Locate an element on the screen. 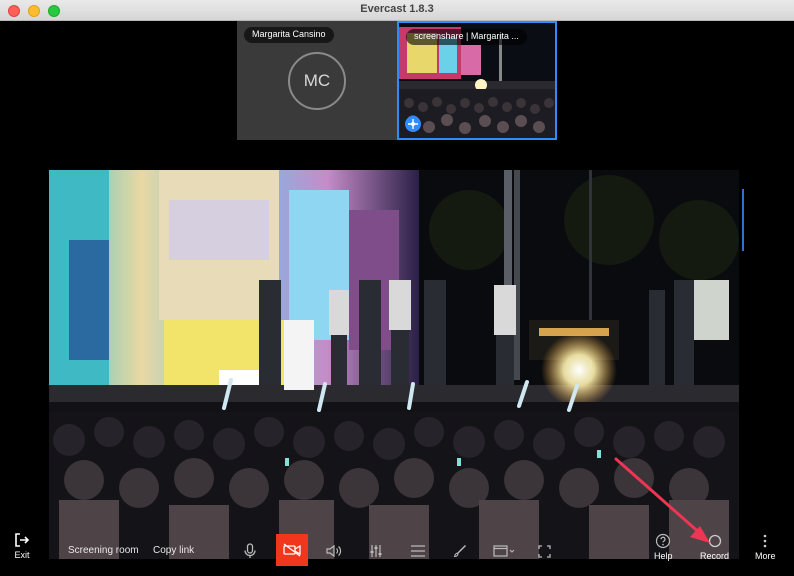 The width and height of the screenshot is (794, 576). camera-toggle-button is located at coordinates (292, 550).